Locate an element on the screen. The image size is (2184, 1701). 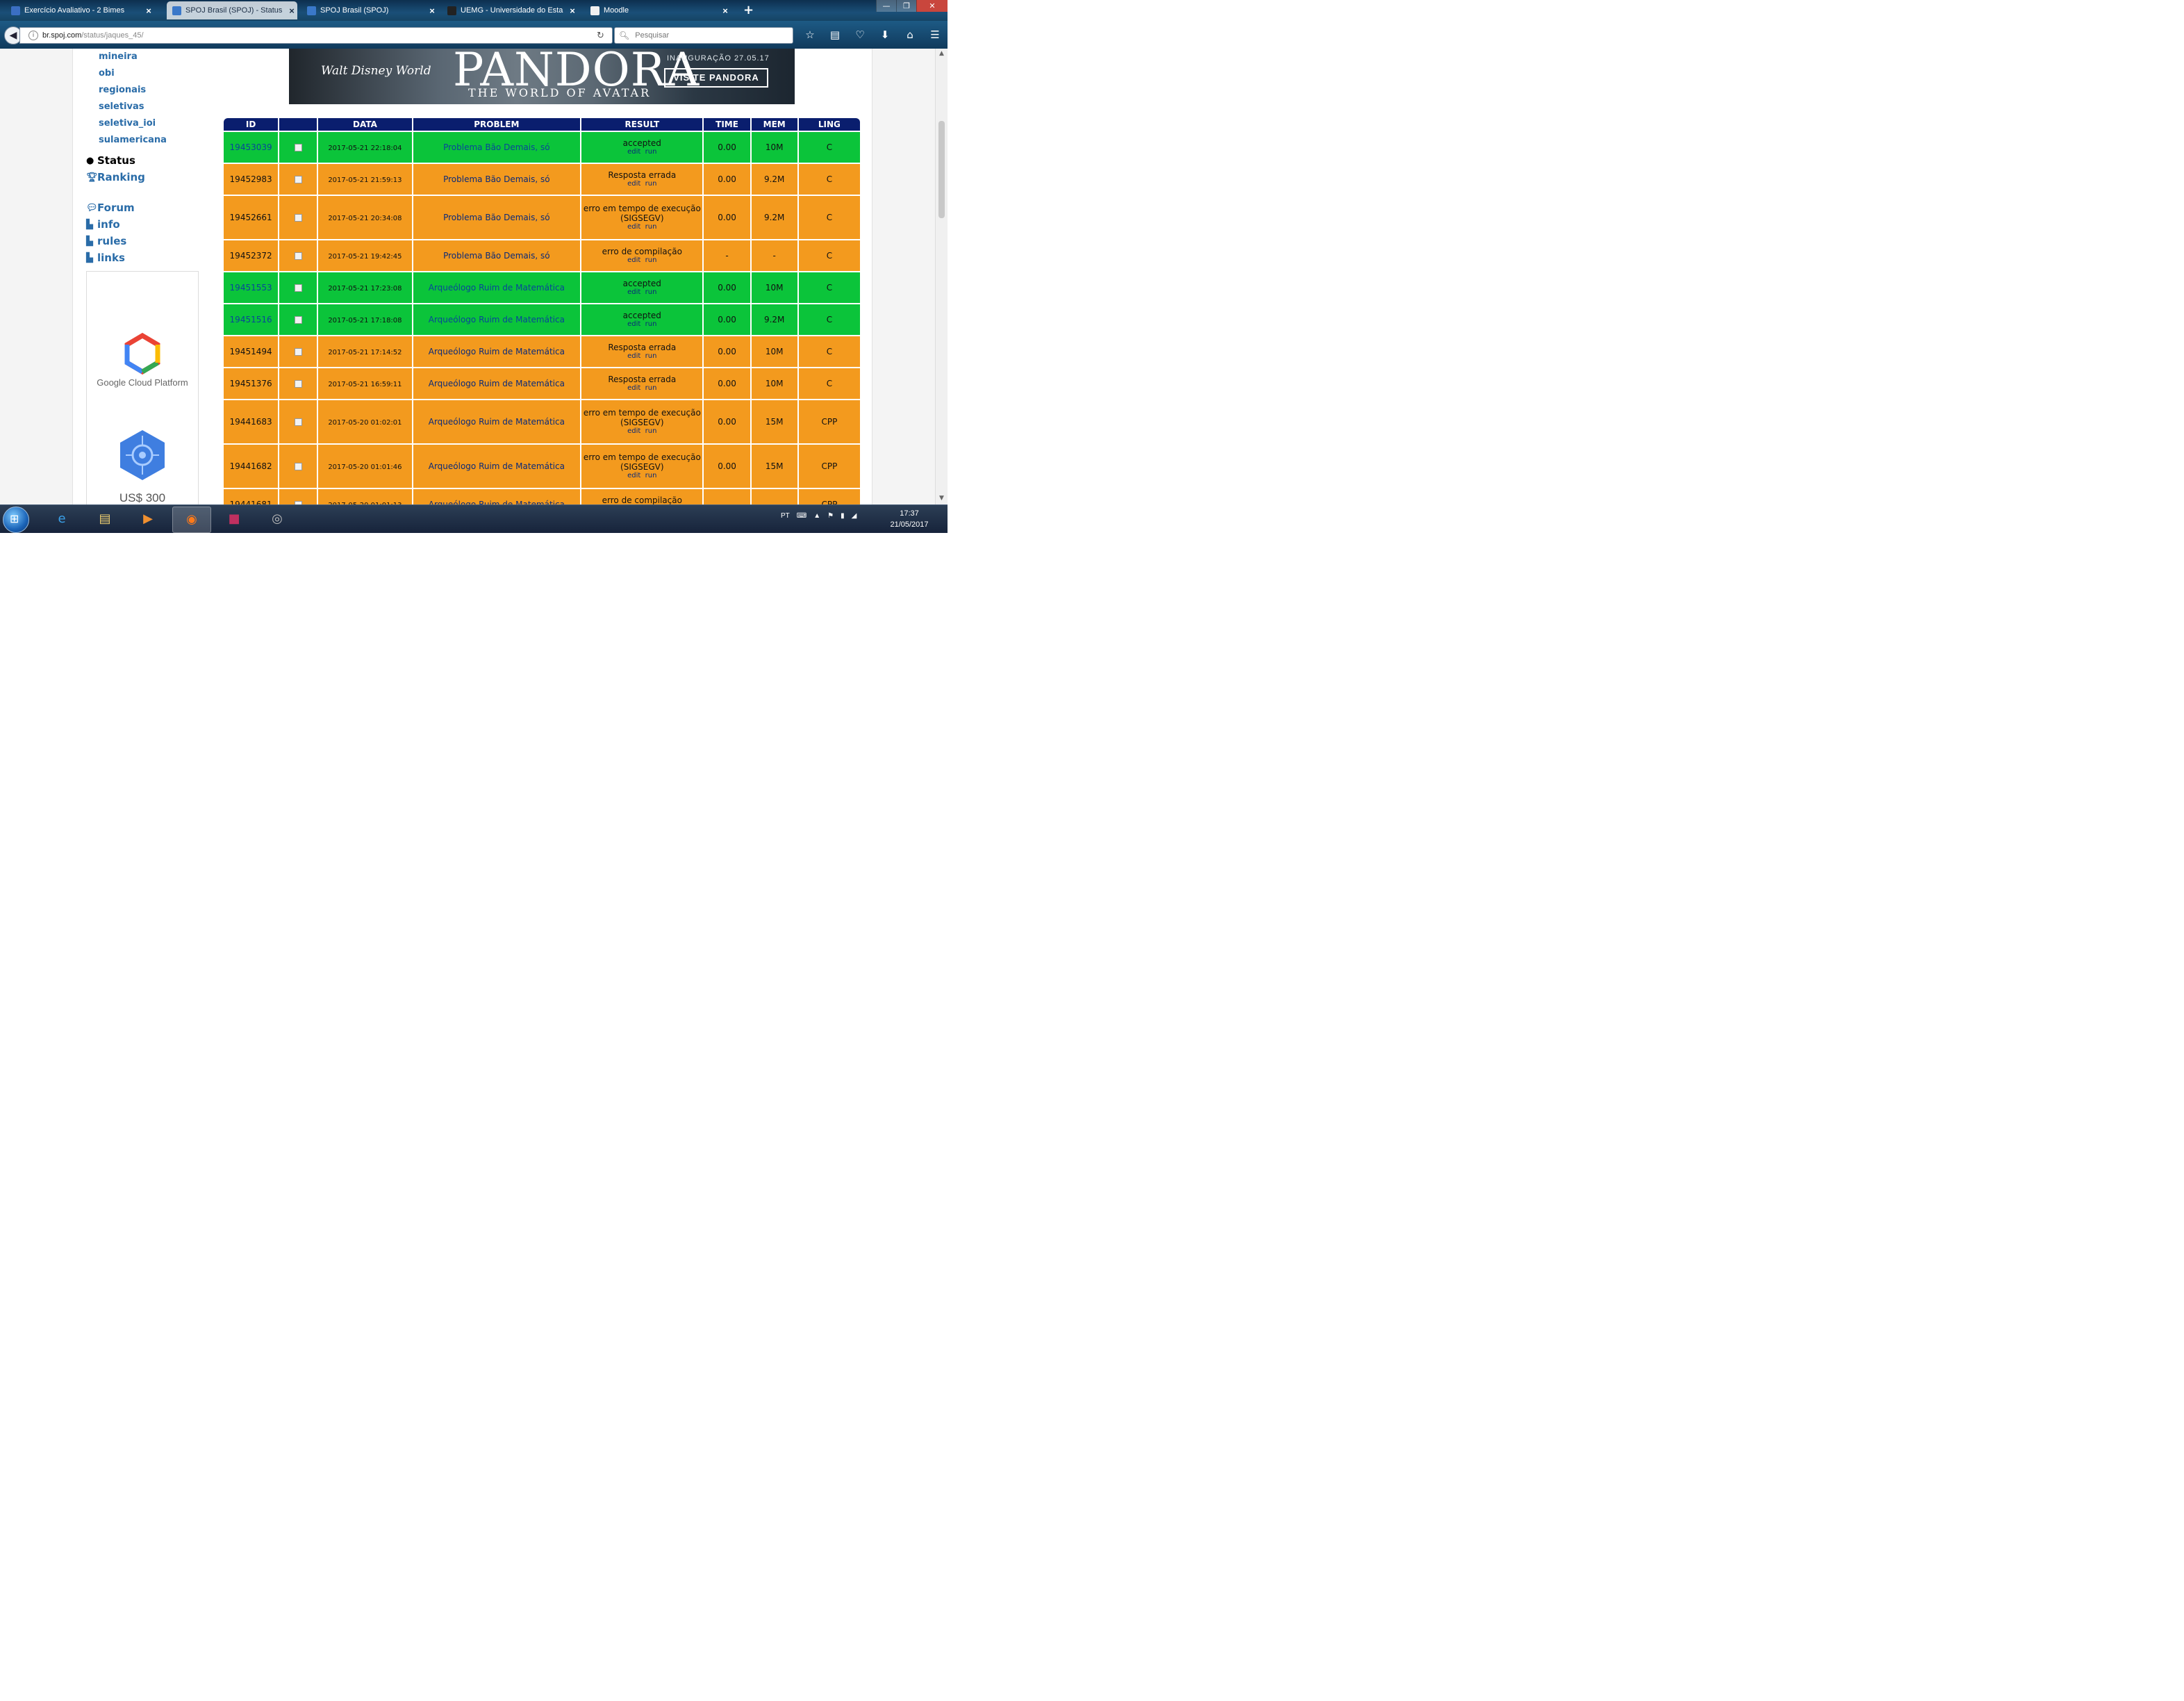
submission-id: 19452661 is located at coordinates (252, 217).